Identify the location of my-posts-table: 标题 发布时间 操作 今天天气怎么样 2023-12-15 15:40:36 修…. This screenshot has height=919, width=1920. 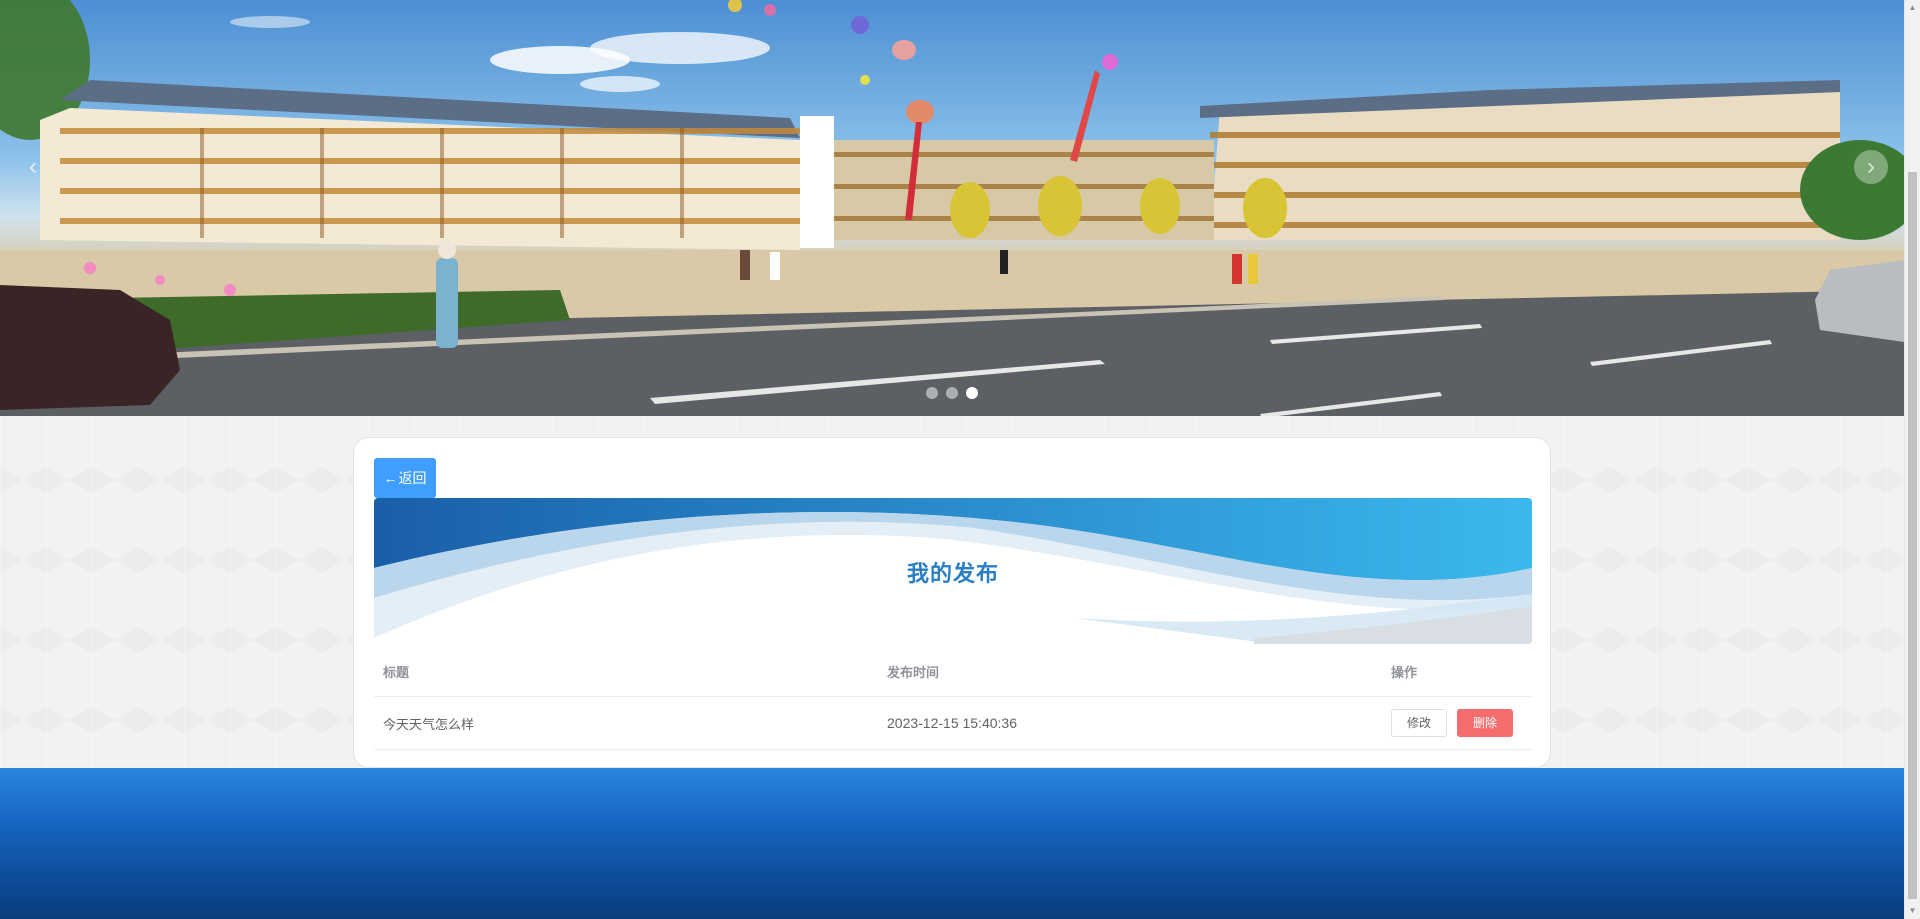
(953, 698).